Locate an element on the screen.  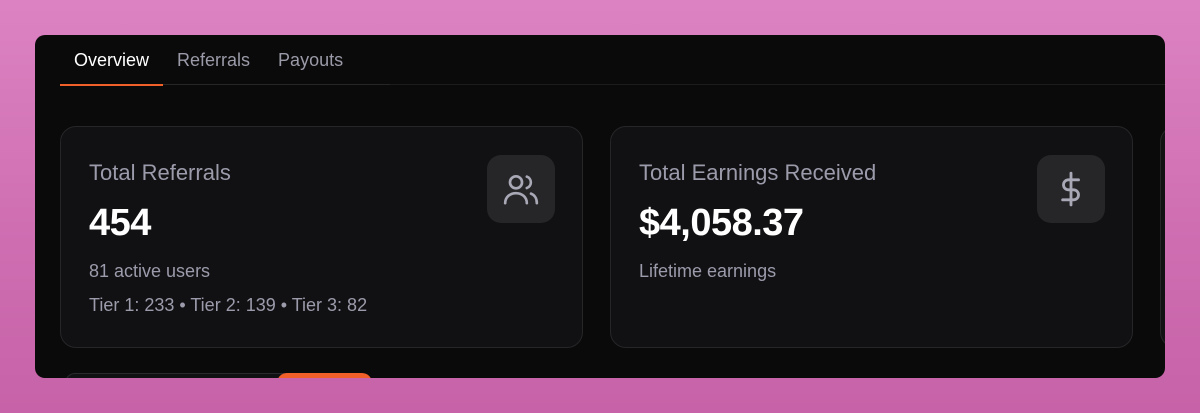
tier-breakdown: Tier 1: 233 • Tier 2: 139 • Tier 3: 82 is located at coordinates (228, 305).